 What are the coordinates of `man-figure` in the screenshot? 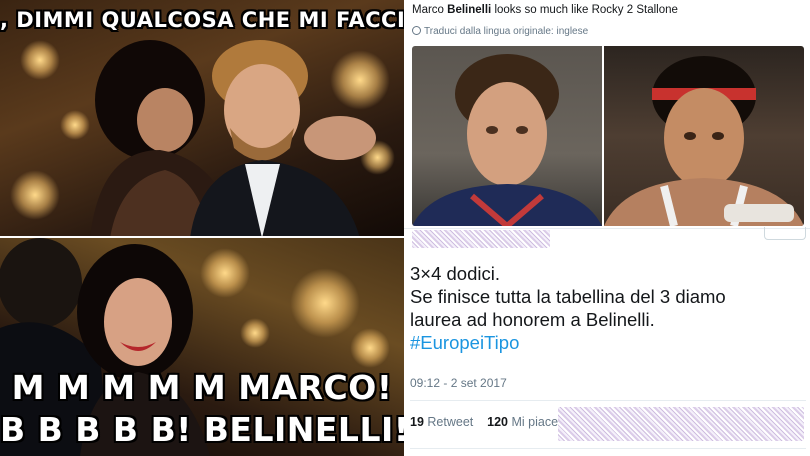 It's located at (283, 139).